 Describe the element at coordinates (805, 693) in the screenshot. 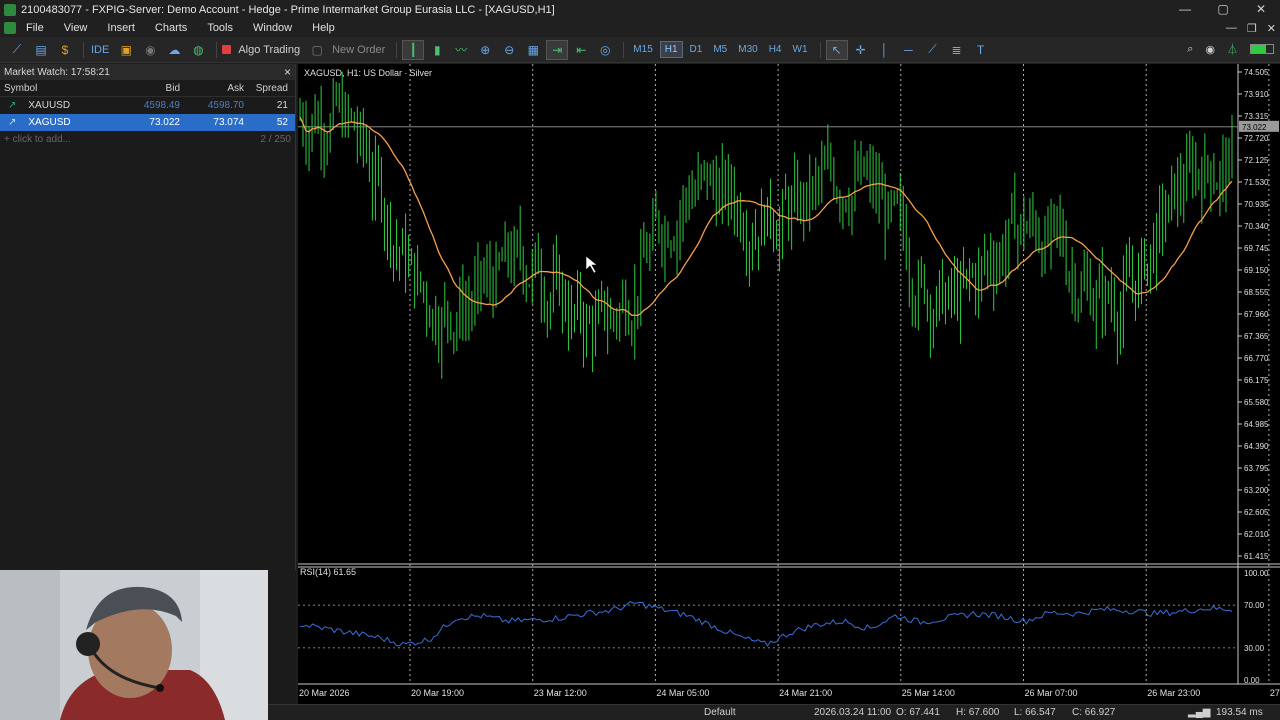

I see `time-tick-label: 24 Mar 21:00` at that location.